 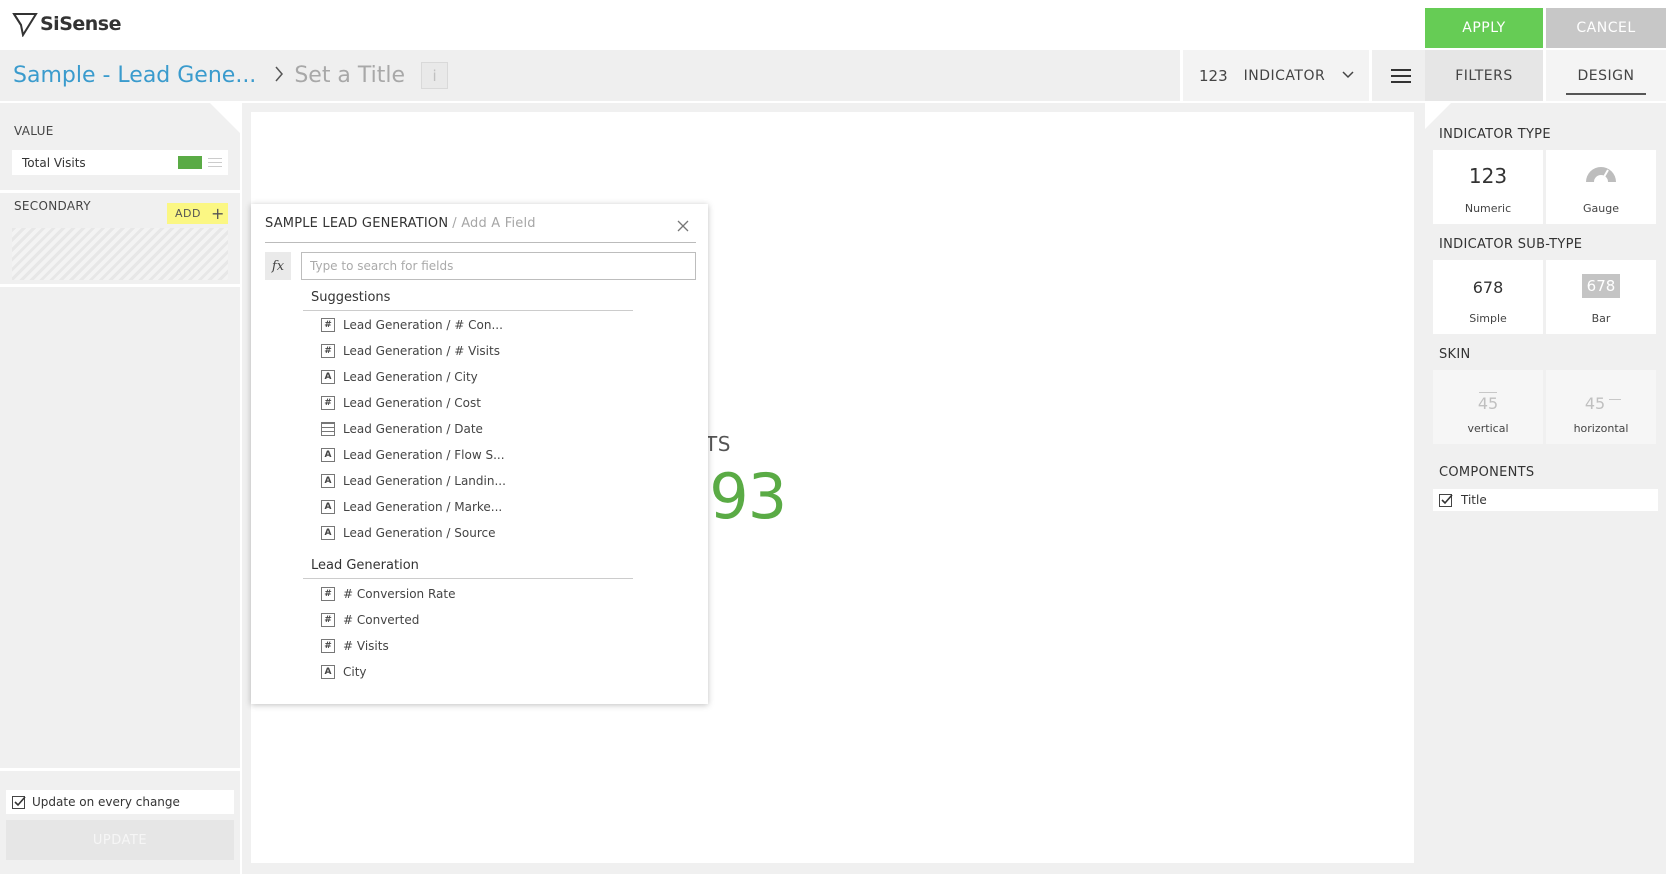 What do you see at coordinates (1601, 187) in the screenshot?
I see `type-gauge-option: Gauge` at bounding box center [1601, 187].